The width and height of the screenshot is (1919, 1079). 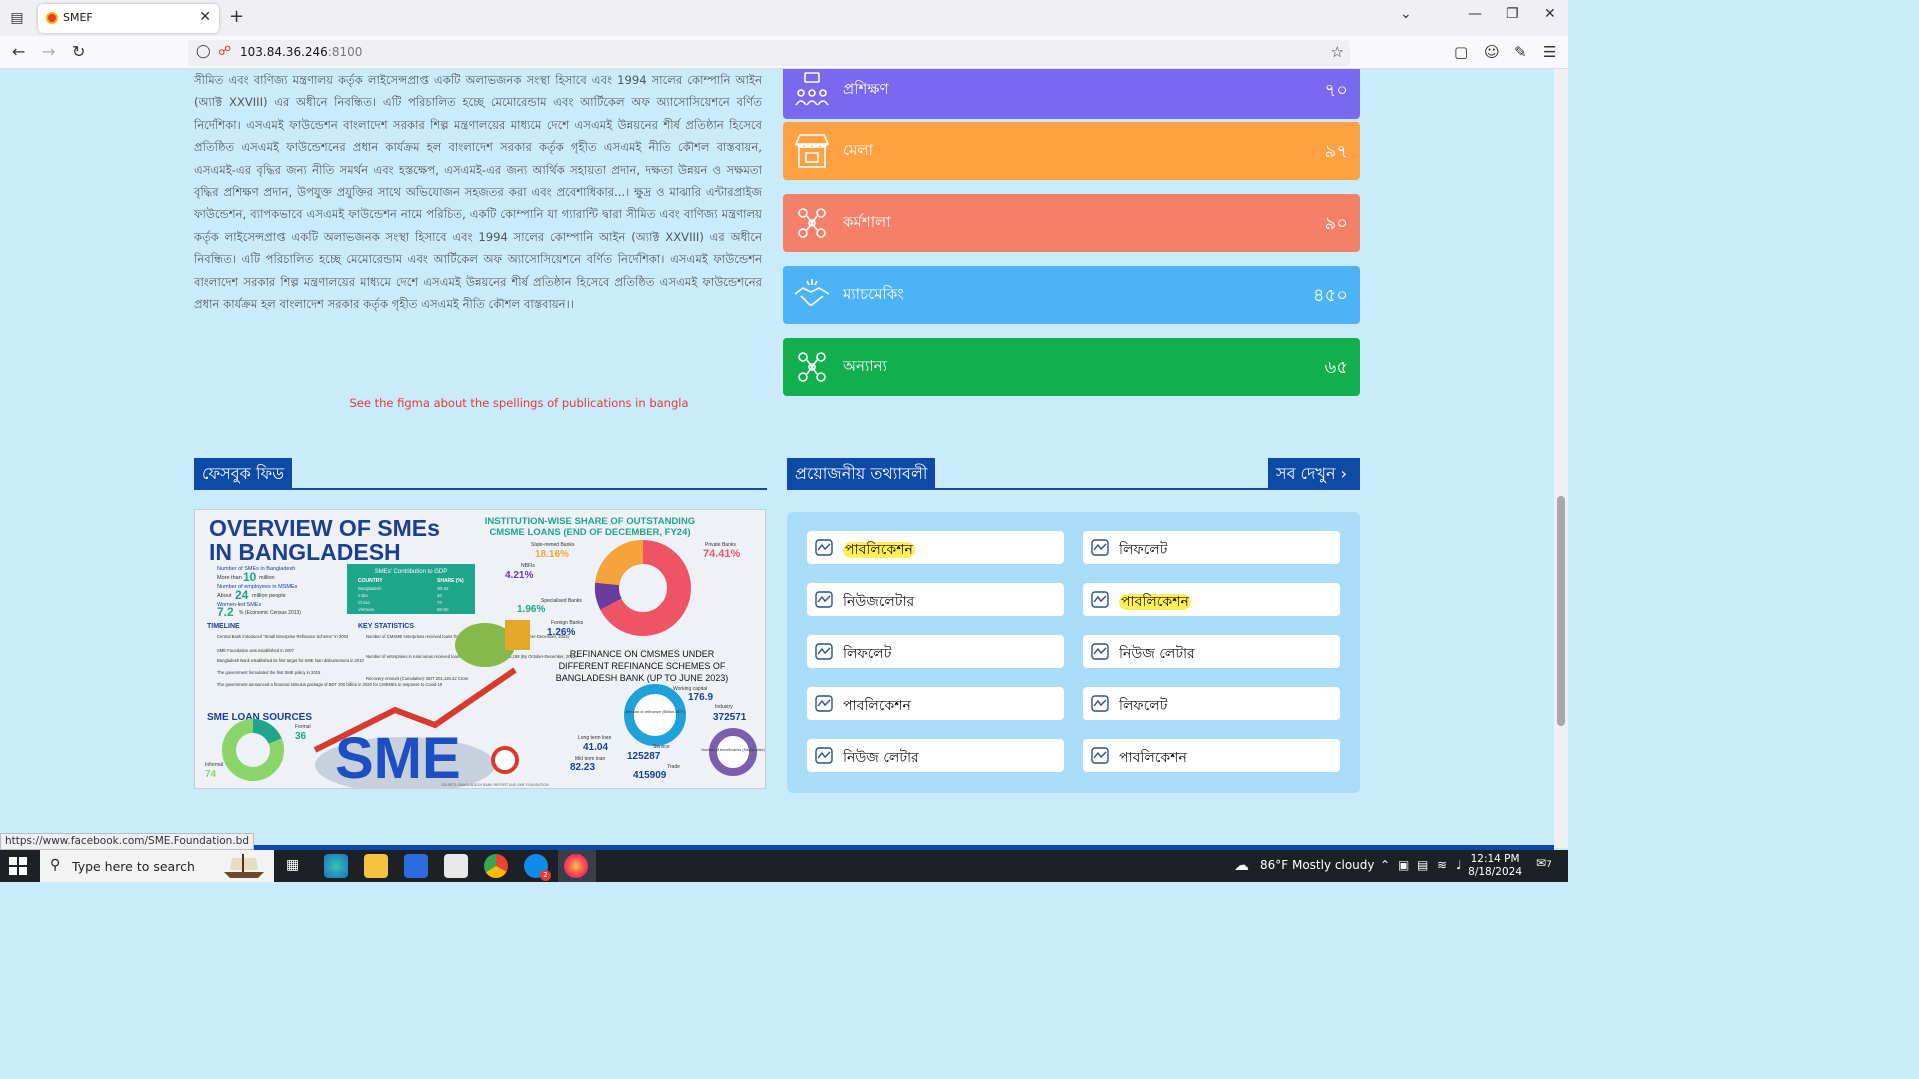 What do you see at coordinates (1314, 474) in the screenshot?
I see `see-all-button: সব দেখুন ›` at bounding box center [1314, 474].